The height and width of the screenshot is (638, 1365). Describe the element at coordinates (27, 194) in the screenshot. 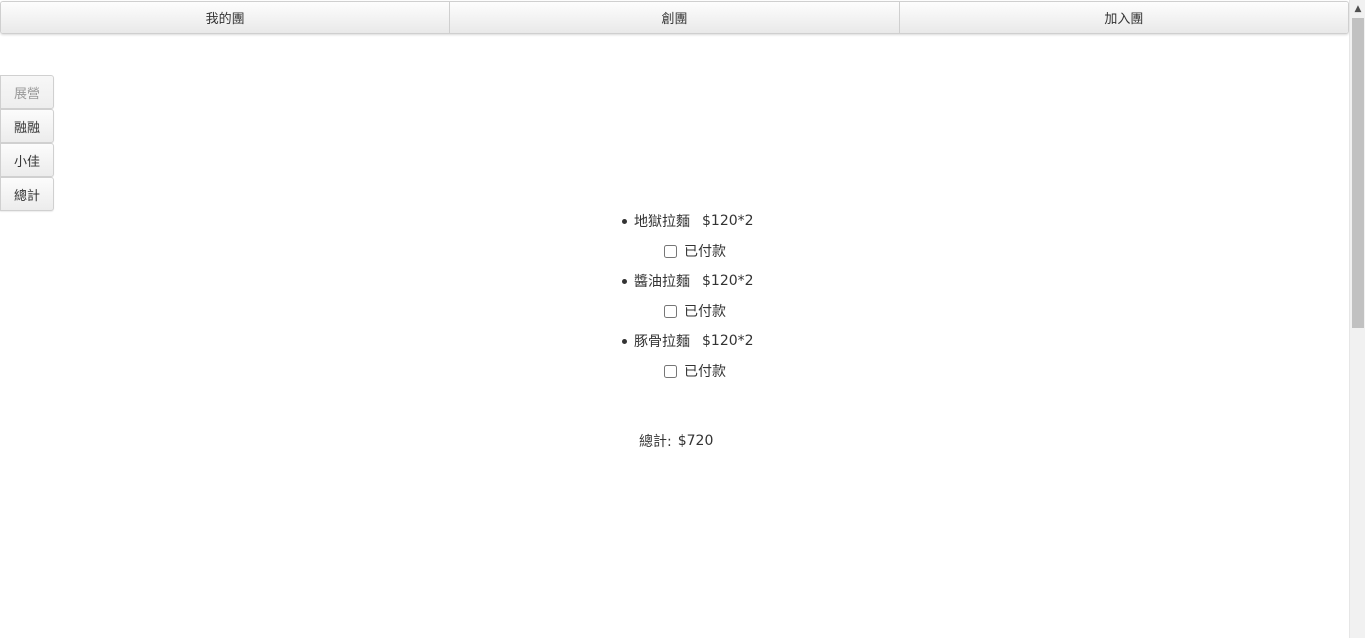

I see `total-button: 總計` at that location.